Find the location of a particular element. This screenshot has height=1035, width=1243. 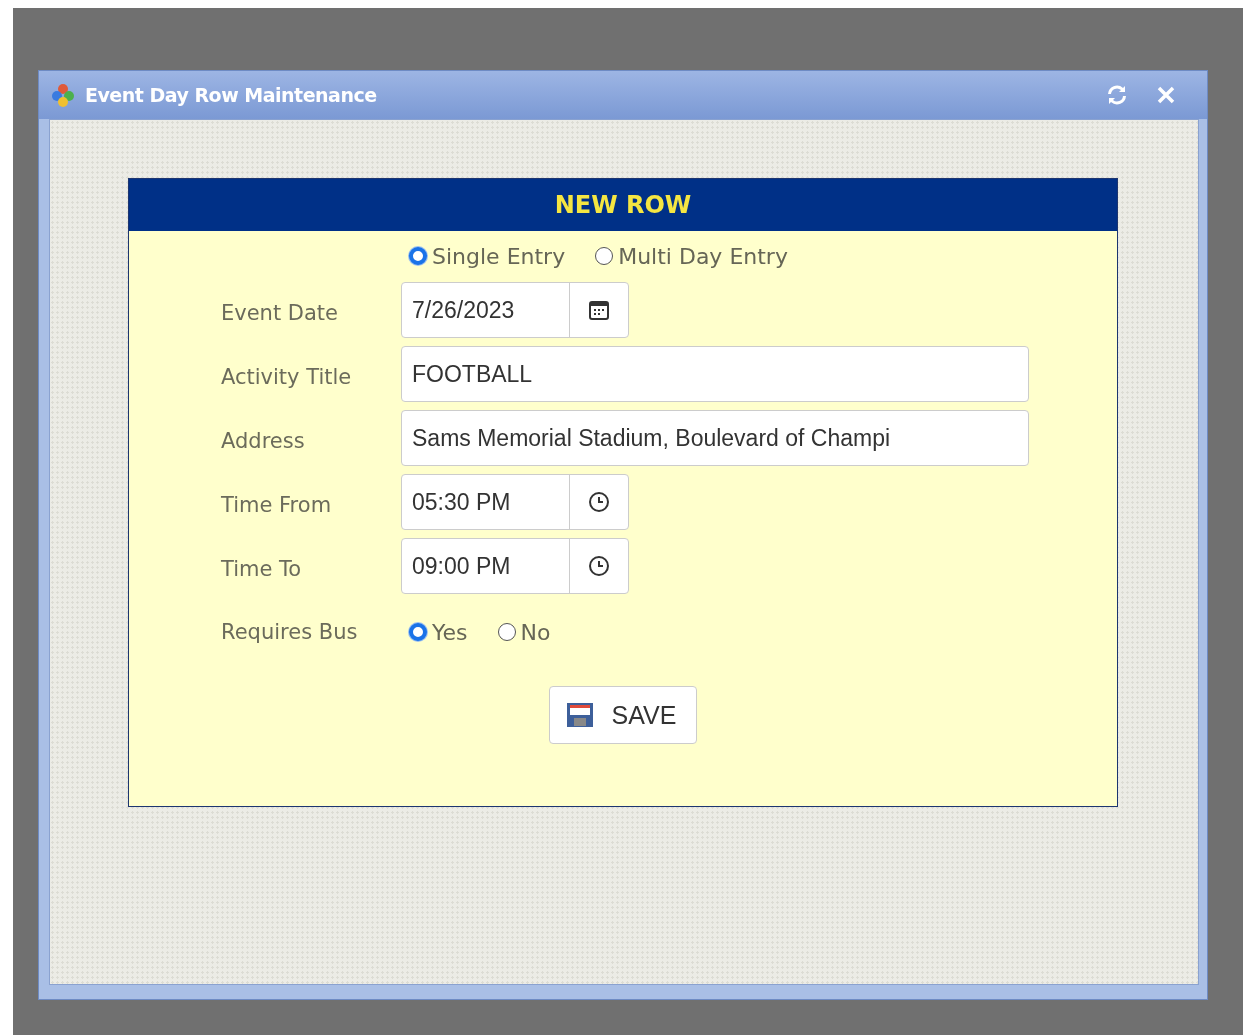

radio-option: No is located at coordinates (524, 632).